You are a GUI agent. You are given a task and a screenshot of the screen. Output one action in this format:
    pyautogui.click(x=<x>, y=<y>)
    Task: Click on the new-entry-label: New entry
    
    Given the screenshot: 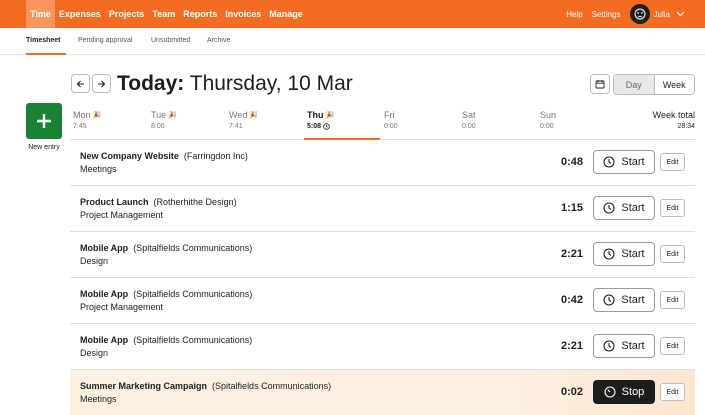 What is the action you would take?
    pyautogui.click(x=44, y=147)
    